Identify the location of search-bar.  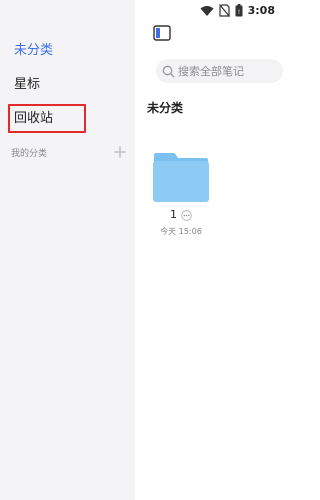
(219, 71).